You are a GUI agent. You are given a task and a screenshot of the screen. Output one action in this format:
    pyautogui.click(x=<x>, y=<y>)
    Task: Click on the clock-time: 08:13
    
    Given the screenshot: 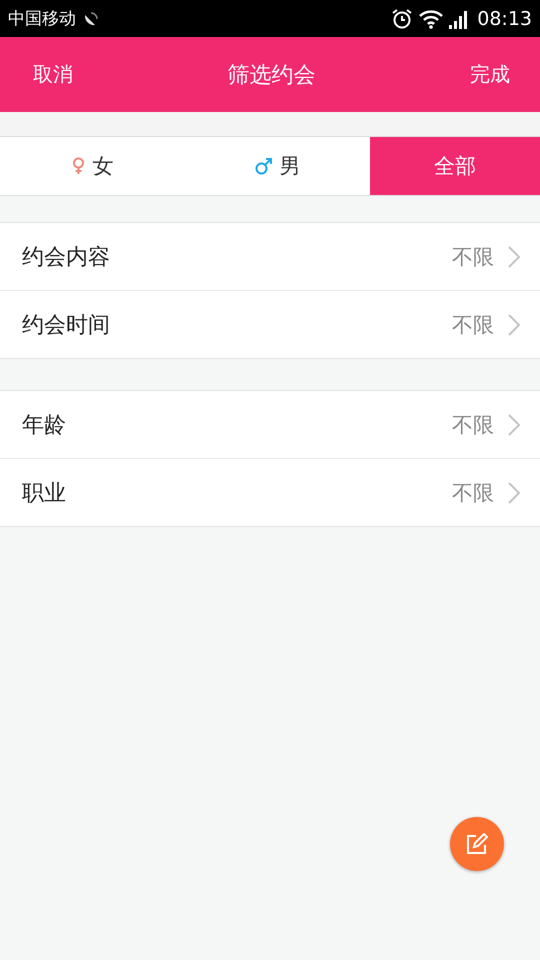 What is the action you would take?
    pyautogui.click(x=504, y=19)
    